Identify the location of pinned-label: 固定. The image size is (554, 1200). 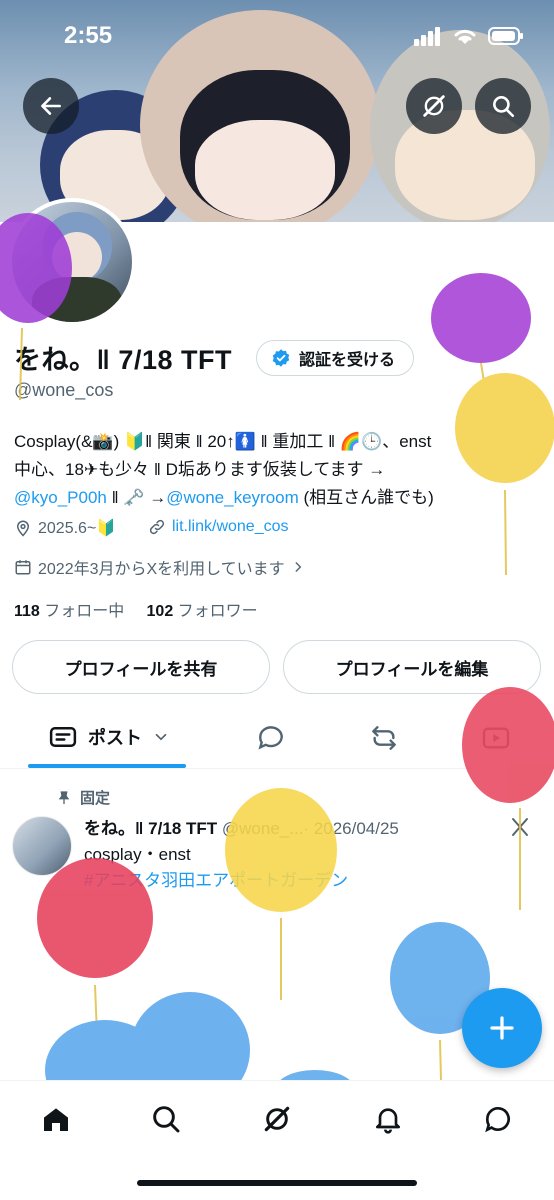
(95, 798).